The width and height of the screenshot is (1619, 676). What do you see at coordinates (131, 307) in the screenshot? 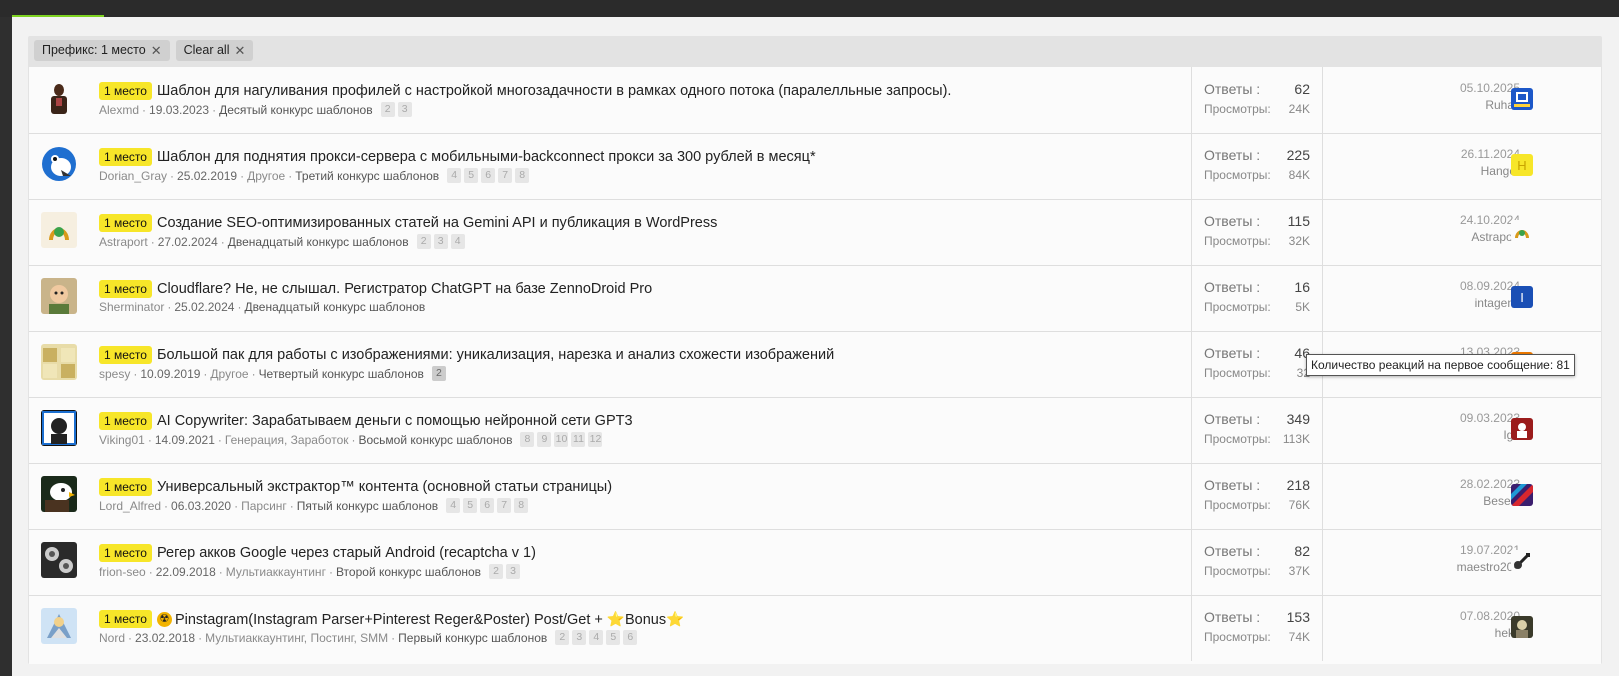
I see `author-link: Sherminator` at bounding box center [131, 307].